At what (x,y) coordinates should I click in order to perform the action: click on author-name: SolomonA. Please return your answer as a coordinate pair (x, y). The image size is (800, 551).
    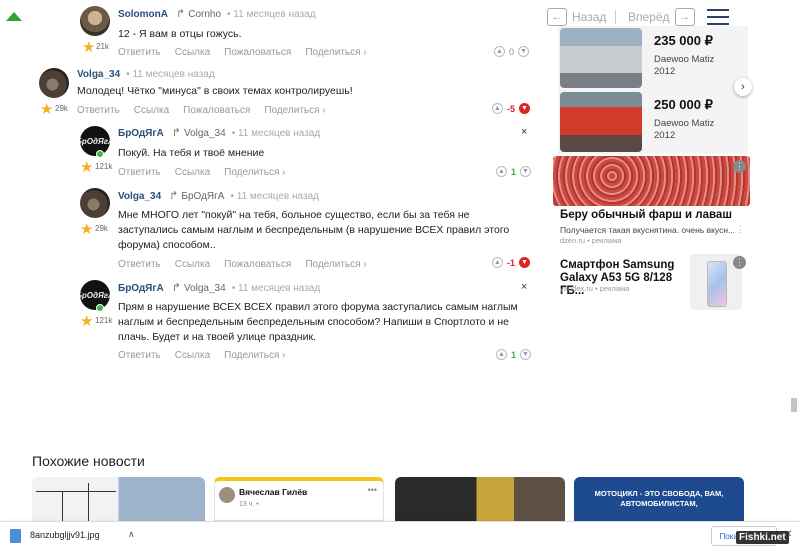
    Looking at the image, I should click on (143, 14).